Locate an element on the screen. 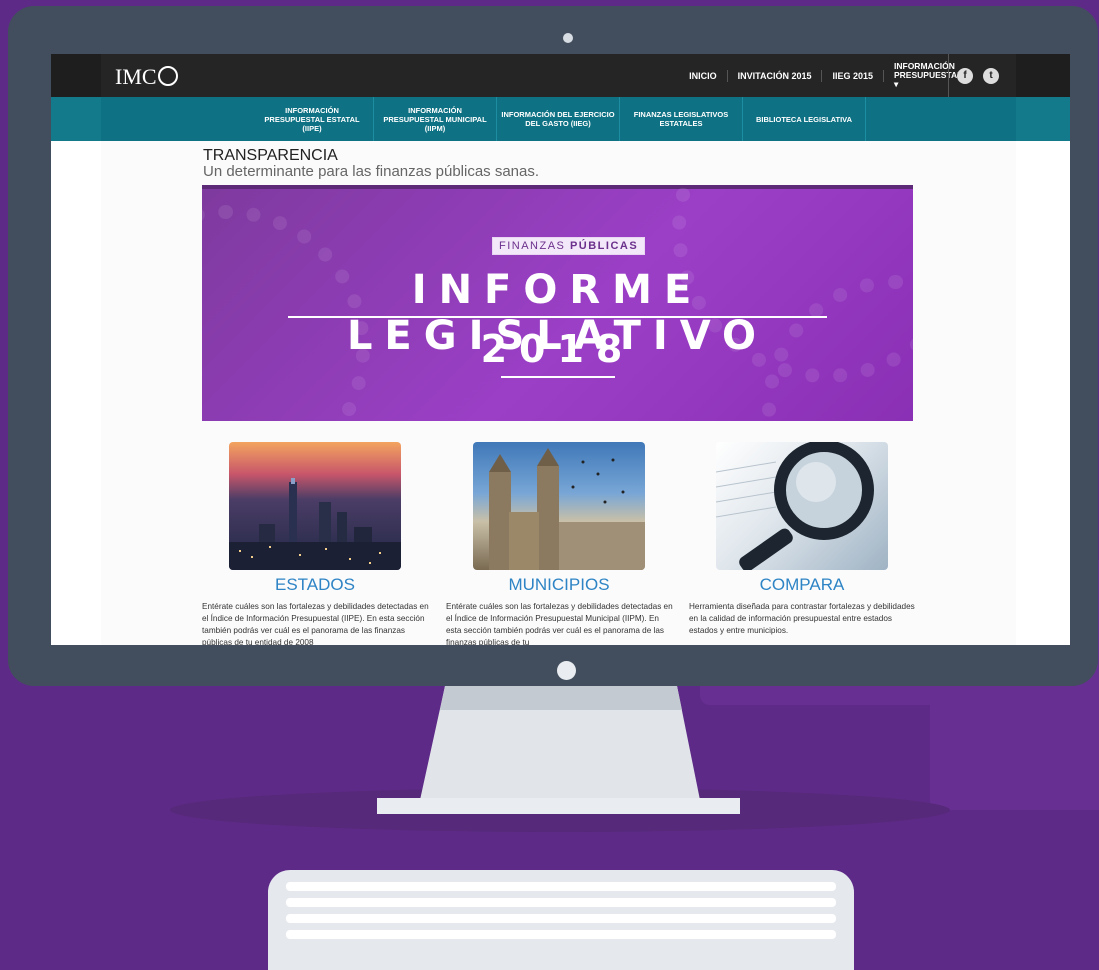  banner-tag: FINANZAS PÚBLICAS is located at coordinates (569, 246).